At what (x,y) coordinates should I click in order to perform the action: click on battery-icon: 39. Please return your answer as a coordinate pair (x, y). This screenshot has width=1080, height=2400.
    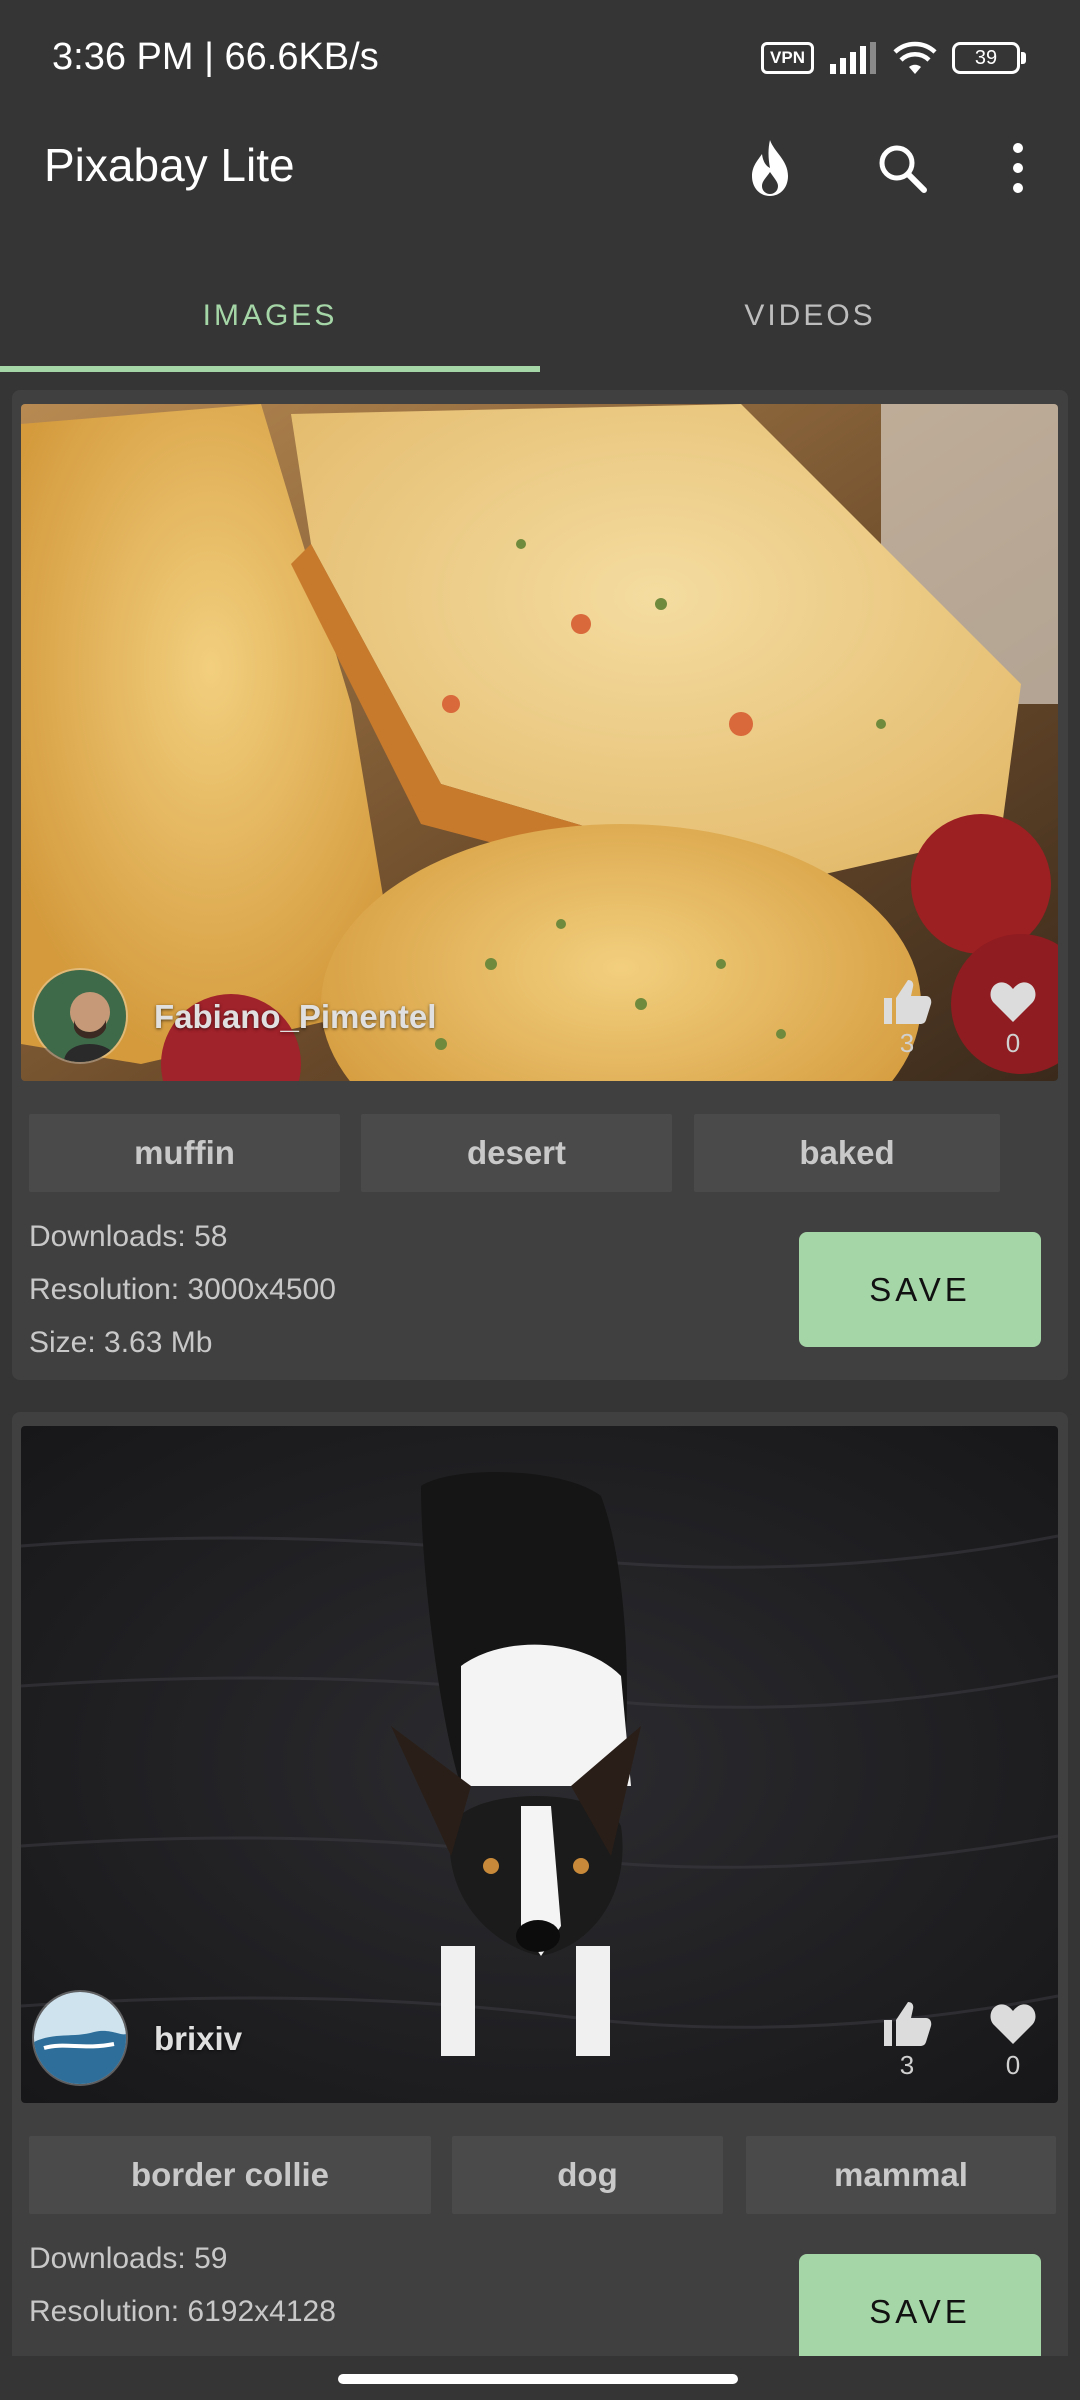
    Looking at the image, I should click on (989, 58).